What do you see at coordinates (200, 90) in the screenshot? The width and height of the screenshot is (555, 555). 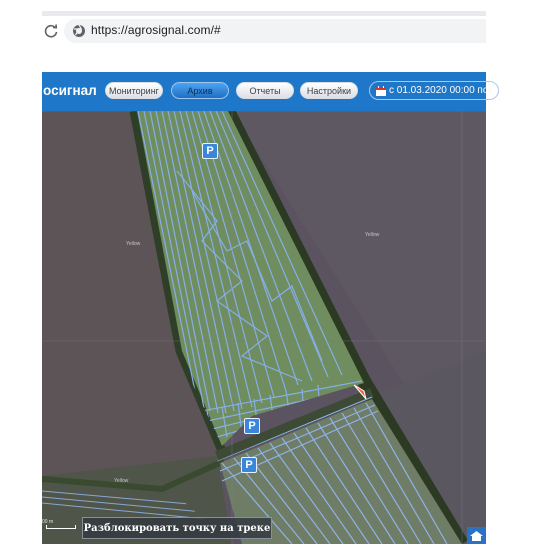 I see `nav-archive-button: Архив` at bounding box center [200, 90].